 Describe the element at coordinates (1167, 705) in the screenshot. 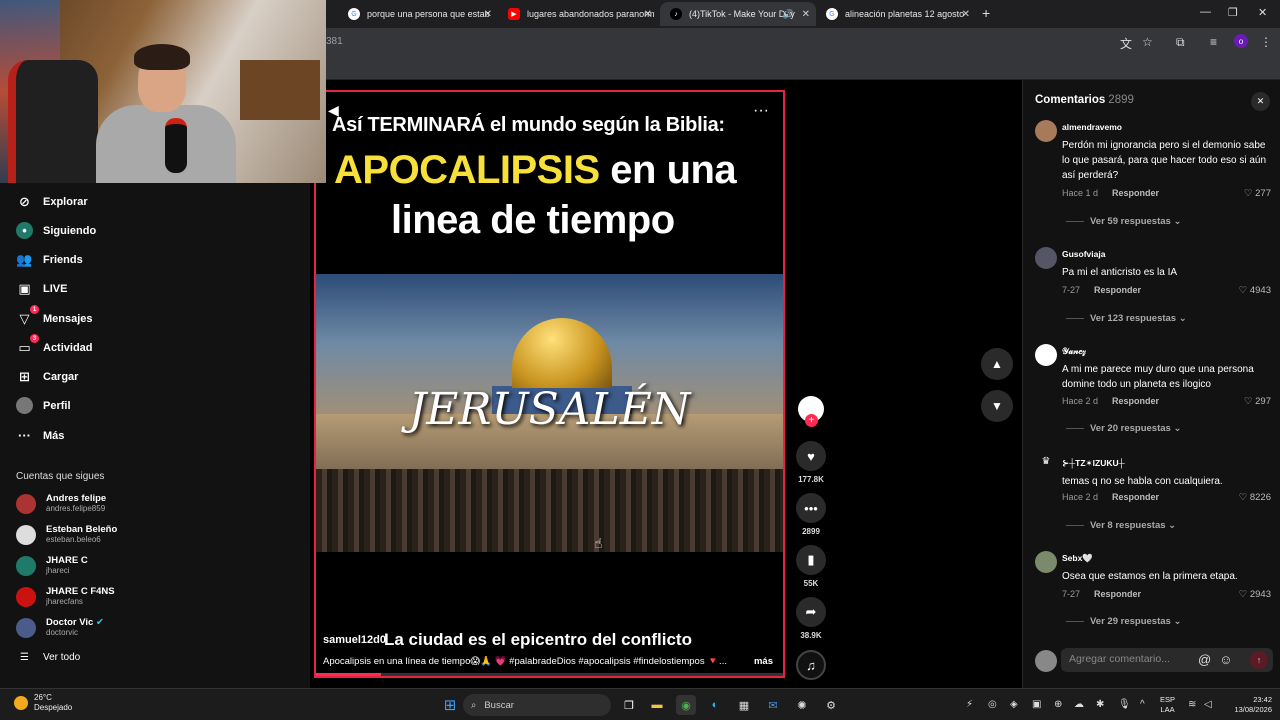

I see `language-indicator: ESP LAA` at that location.